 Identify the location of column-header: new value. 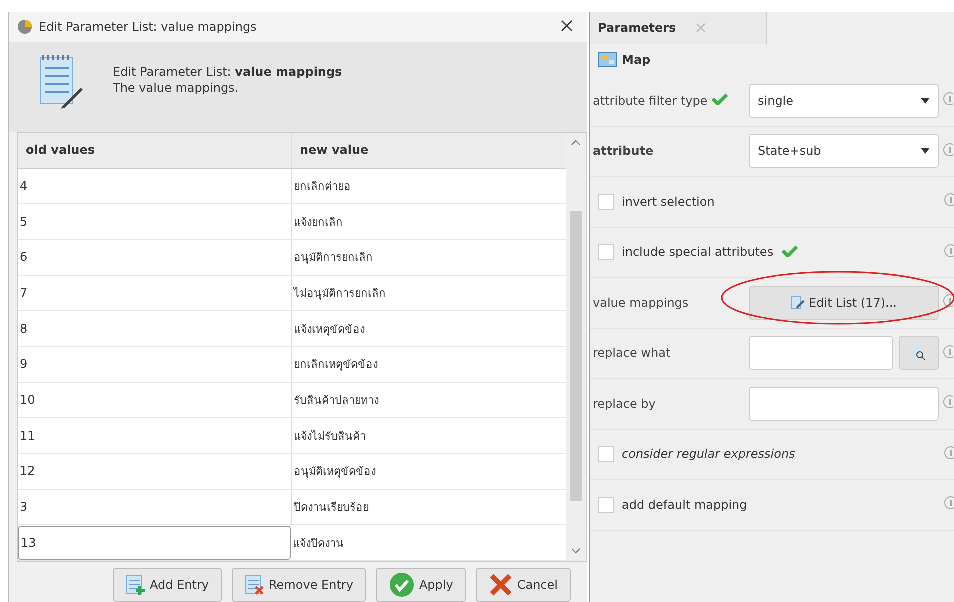
(429, 150).